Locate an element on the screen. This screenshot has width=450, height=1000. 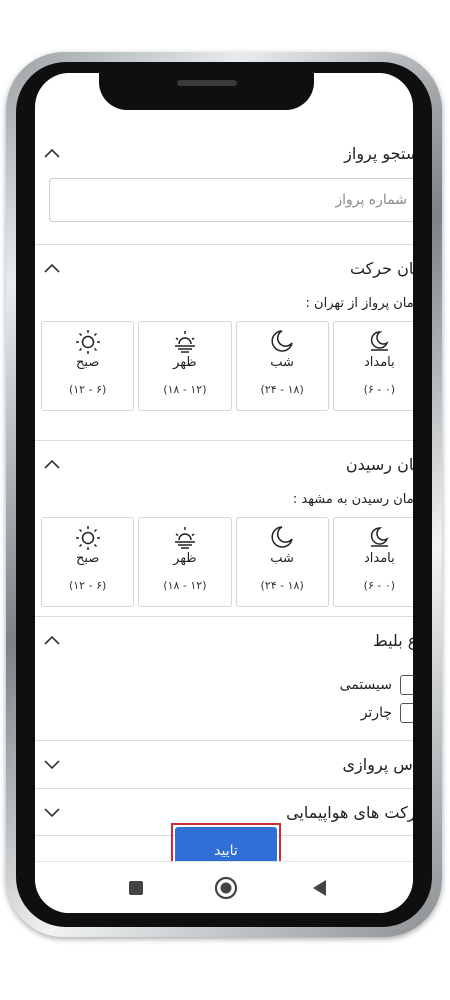
phone-notch is located at coordinates (206, 86).